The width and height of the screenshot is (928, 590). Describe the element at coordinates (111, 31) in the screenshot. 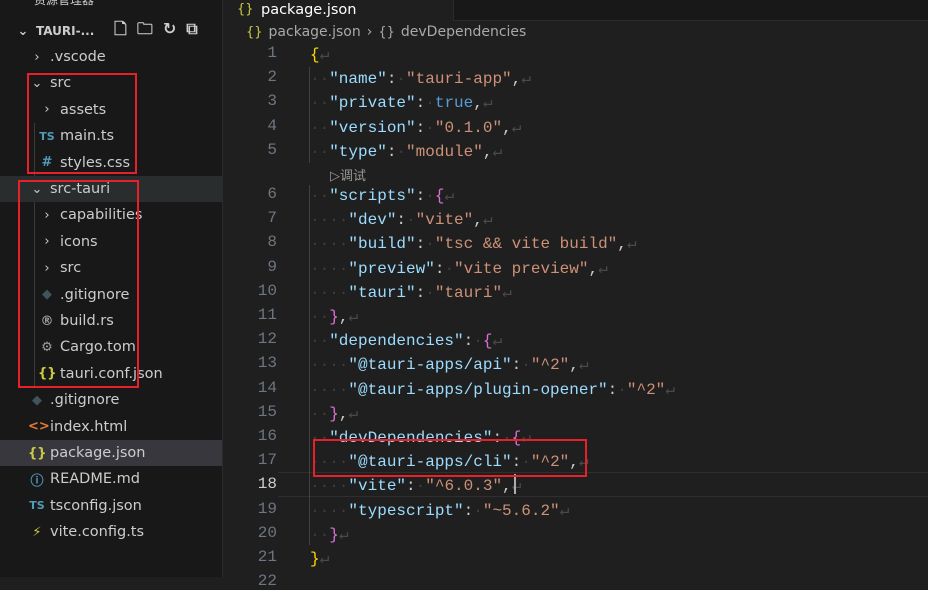

I see `project-header: ⌄ TAURI-... 🗋 🗀 ↻ ⧉` at that location.